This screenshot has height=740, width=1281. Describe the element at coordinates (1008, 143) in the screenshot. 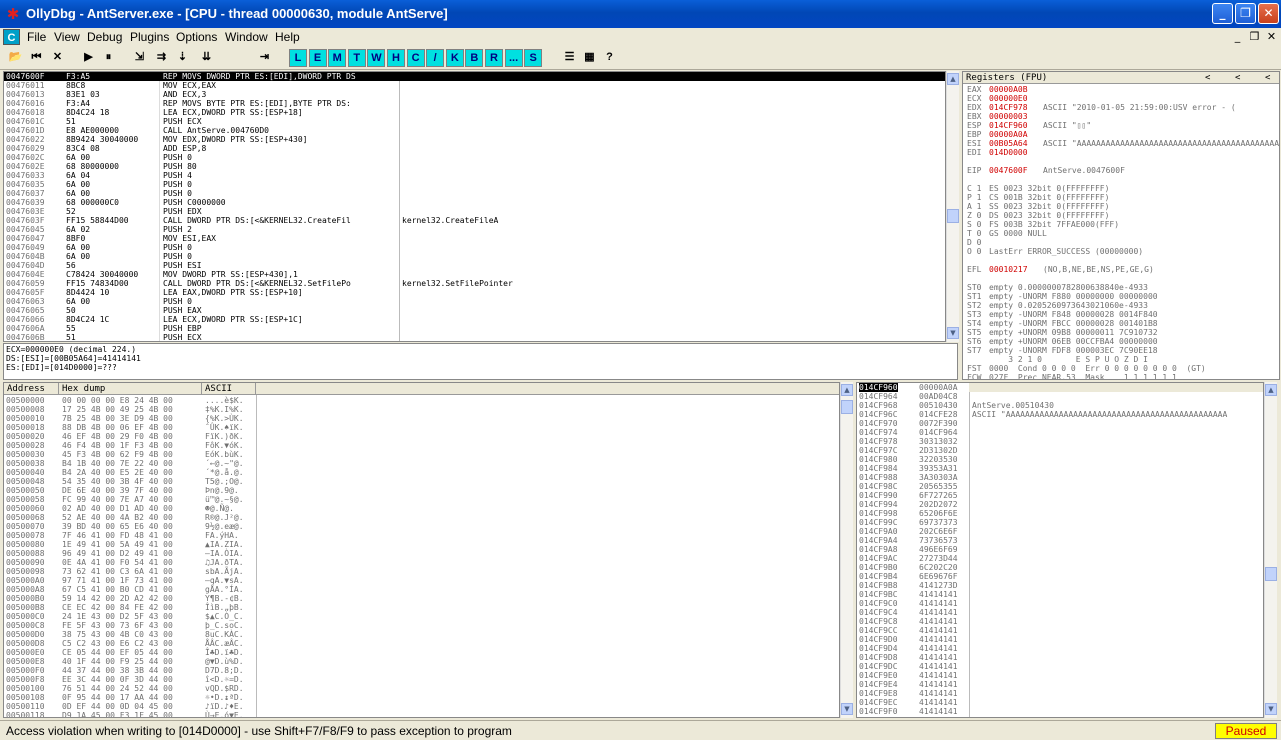

I see `register-value: 00B05A64` at that location.